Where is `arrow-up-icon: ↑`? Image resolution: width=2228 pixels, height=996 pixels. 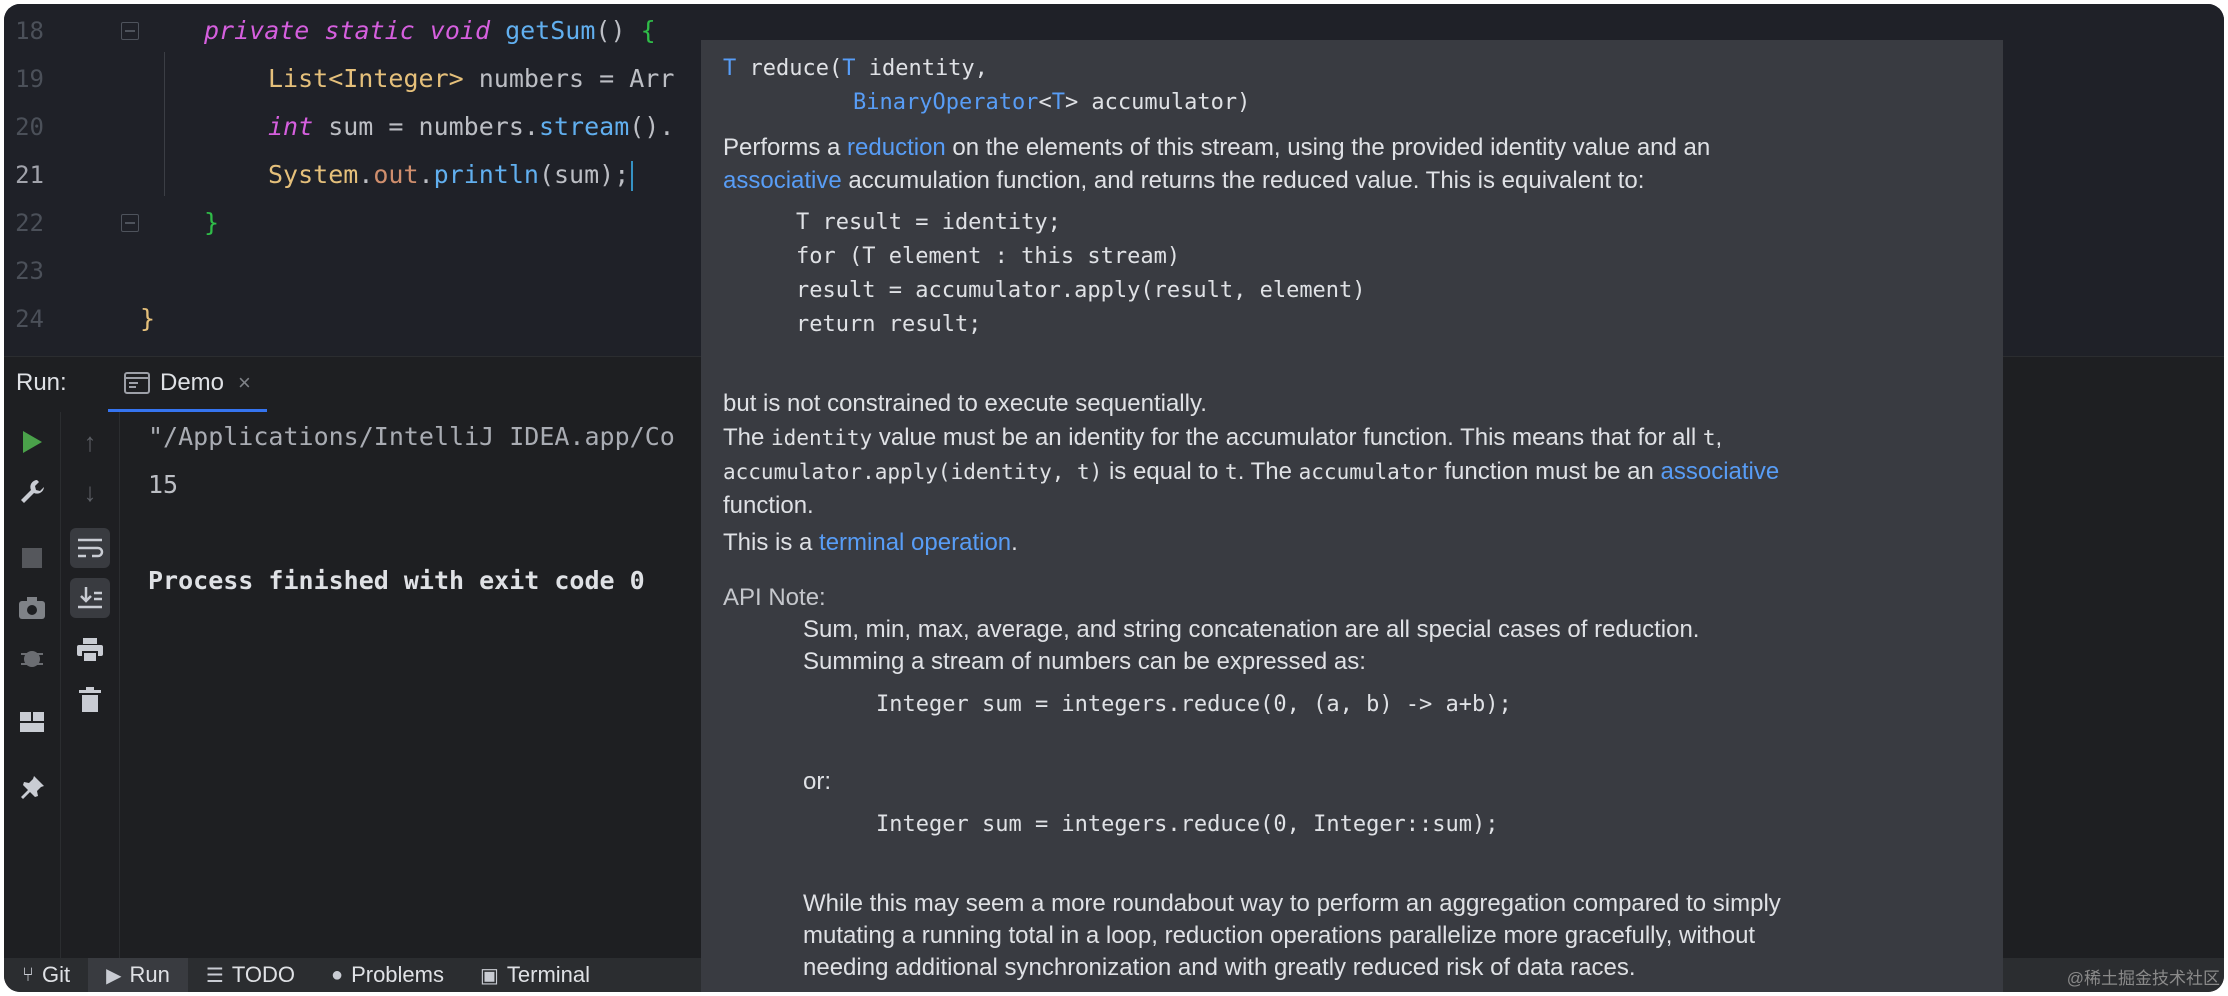 arrow-up-icon: ↑ is located at coordinates (90, 442).